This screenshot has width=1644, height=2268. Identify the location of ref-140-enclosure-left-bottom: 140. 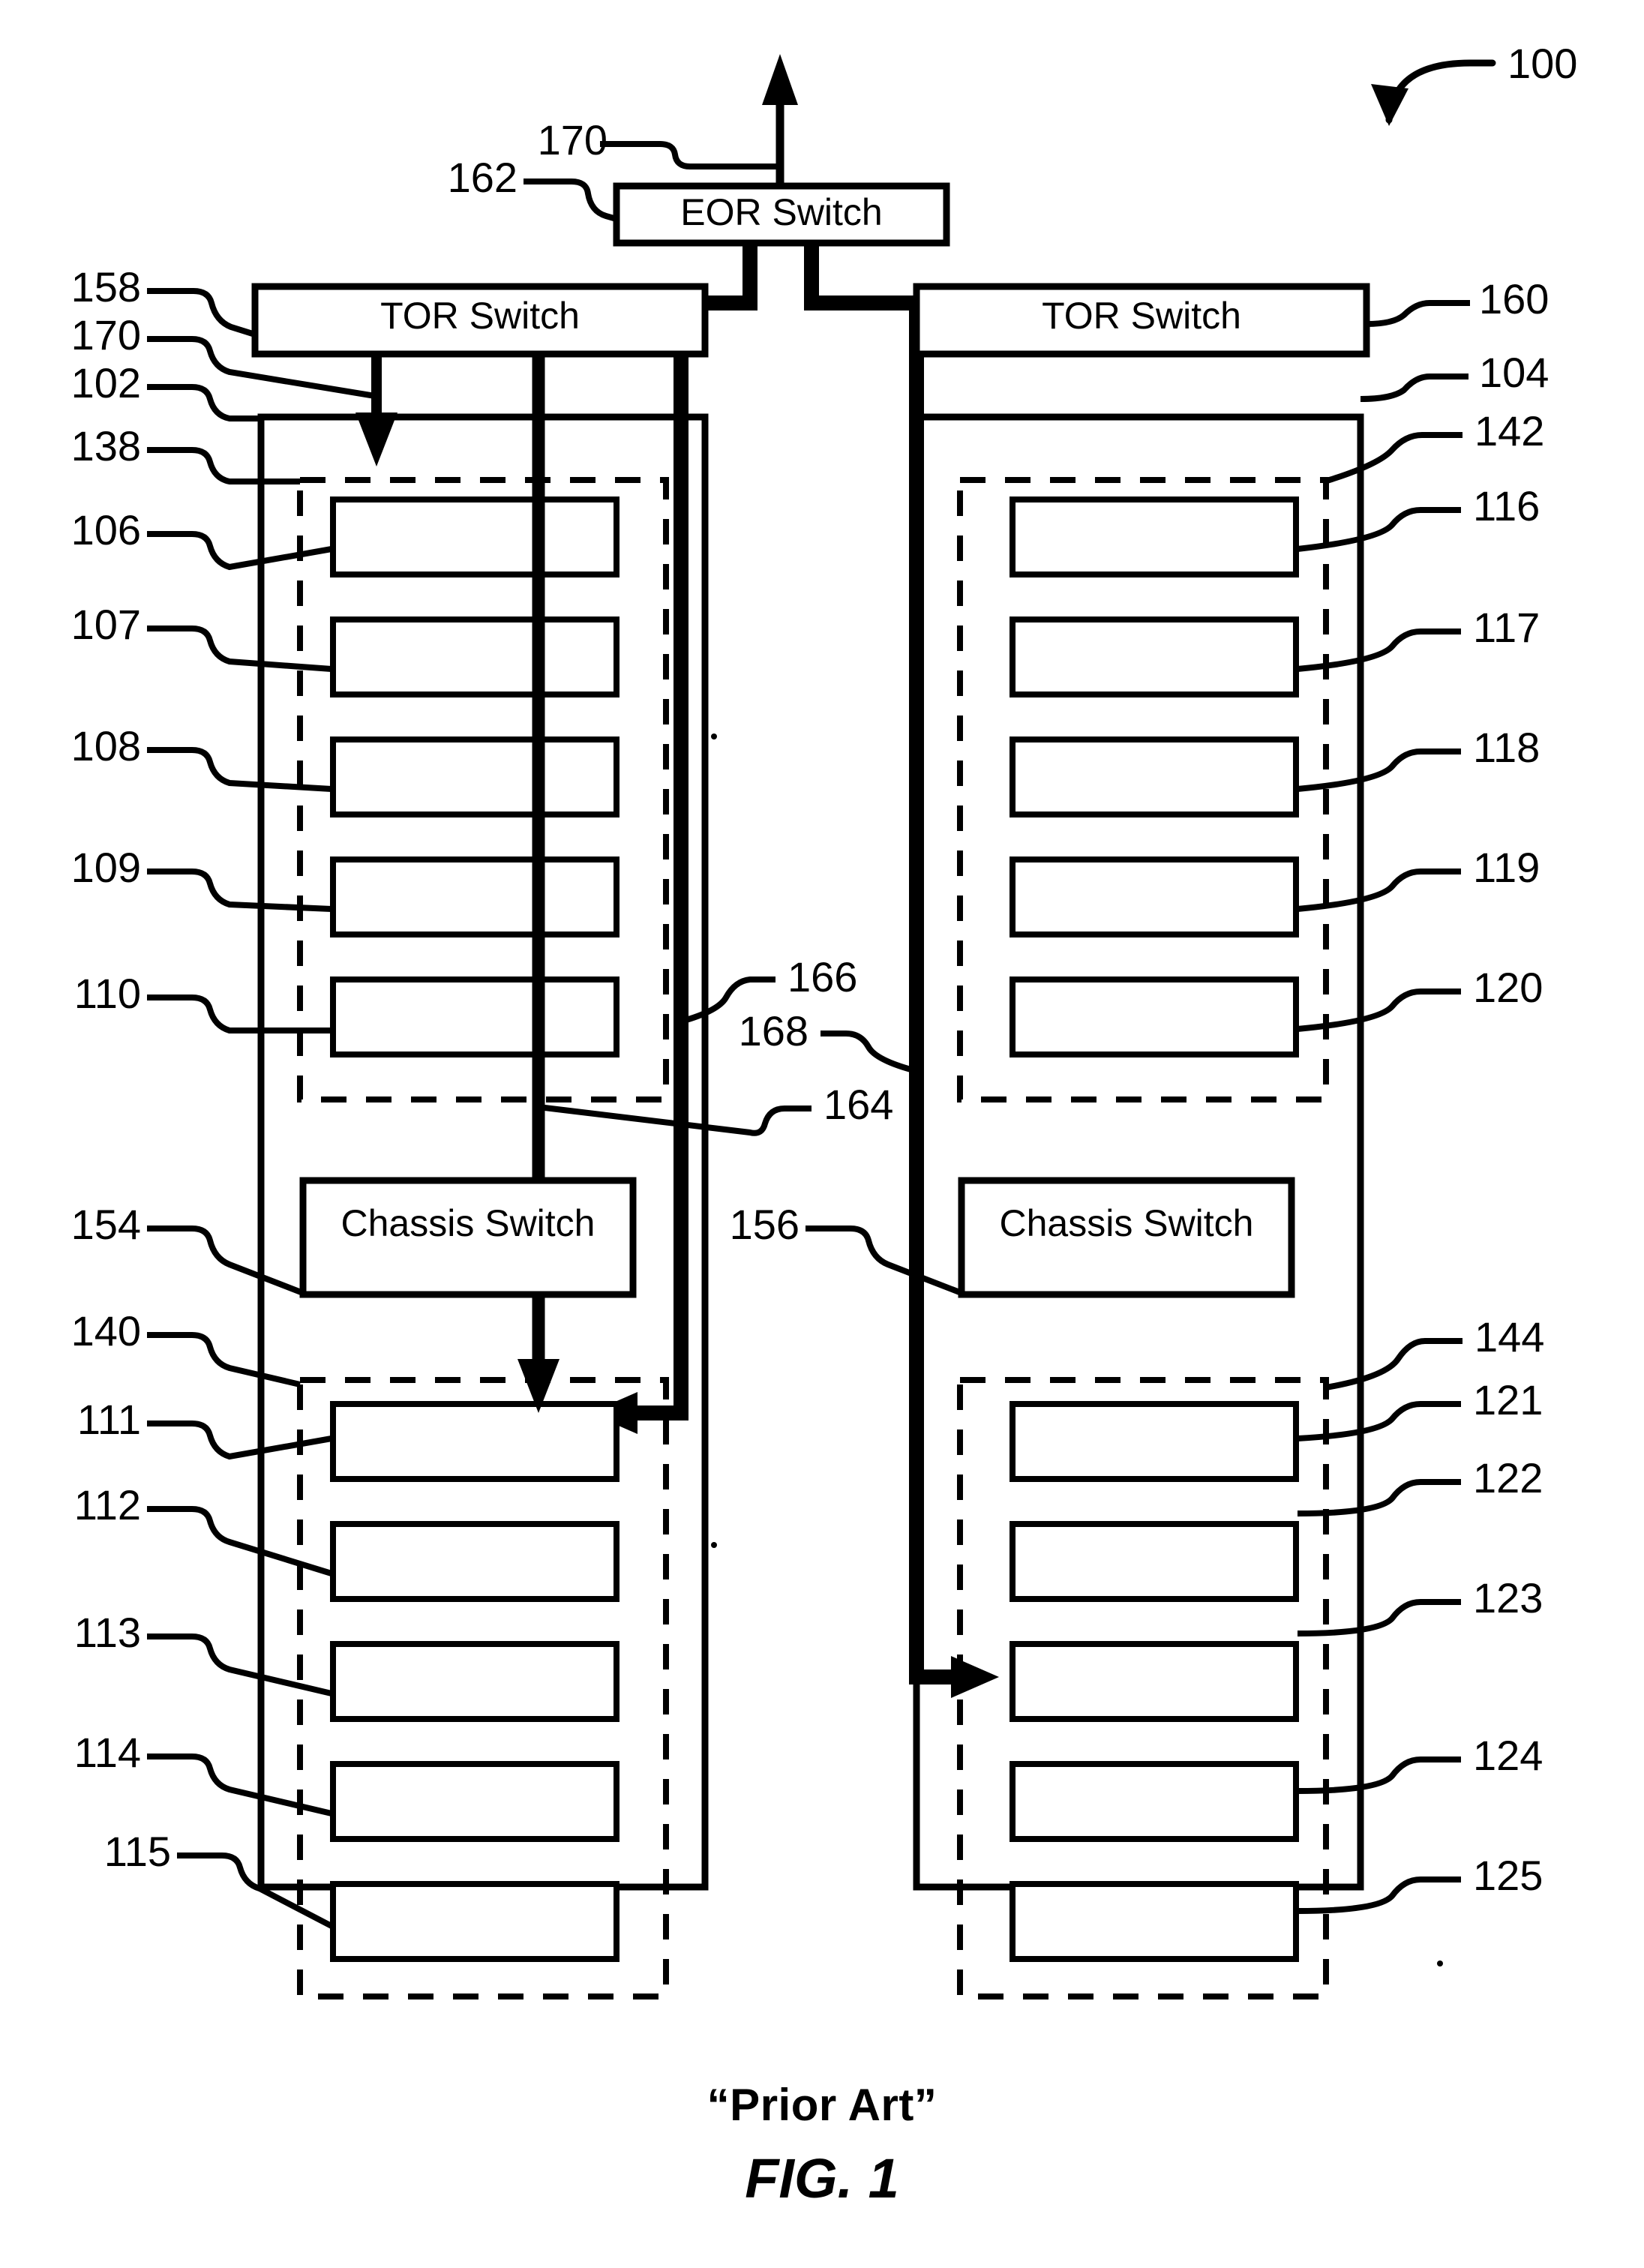
(106, 1330).